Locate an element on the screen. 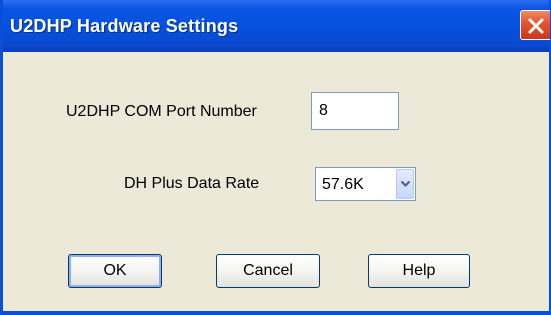 The image size is (551, 315). dropdown-button is located at coordinates (405, 184).